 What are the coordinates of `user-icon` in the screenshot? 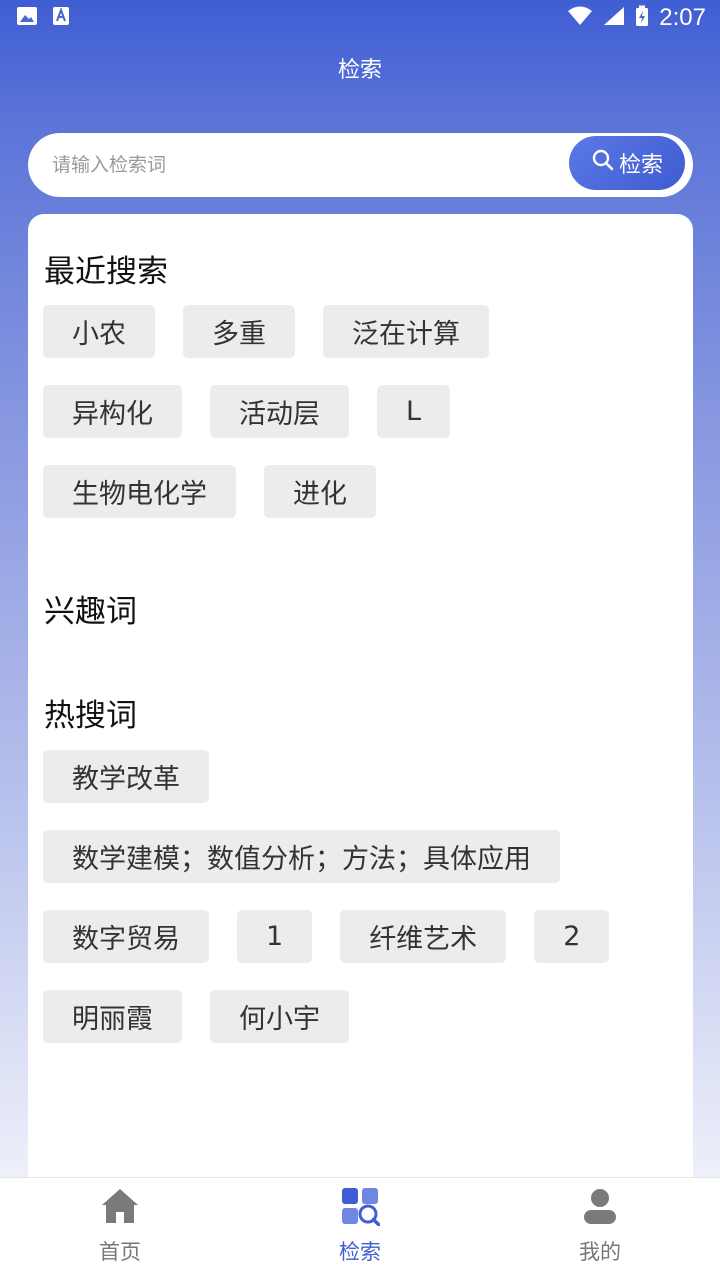 It's located at (600, 1208).